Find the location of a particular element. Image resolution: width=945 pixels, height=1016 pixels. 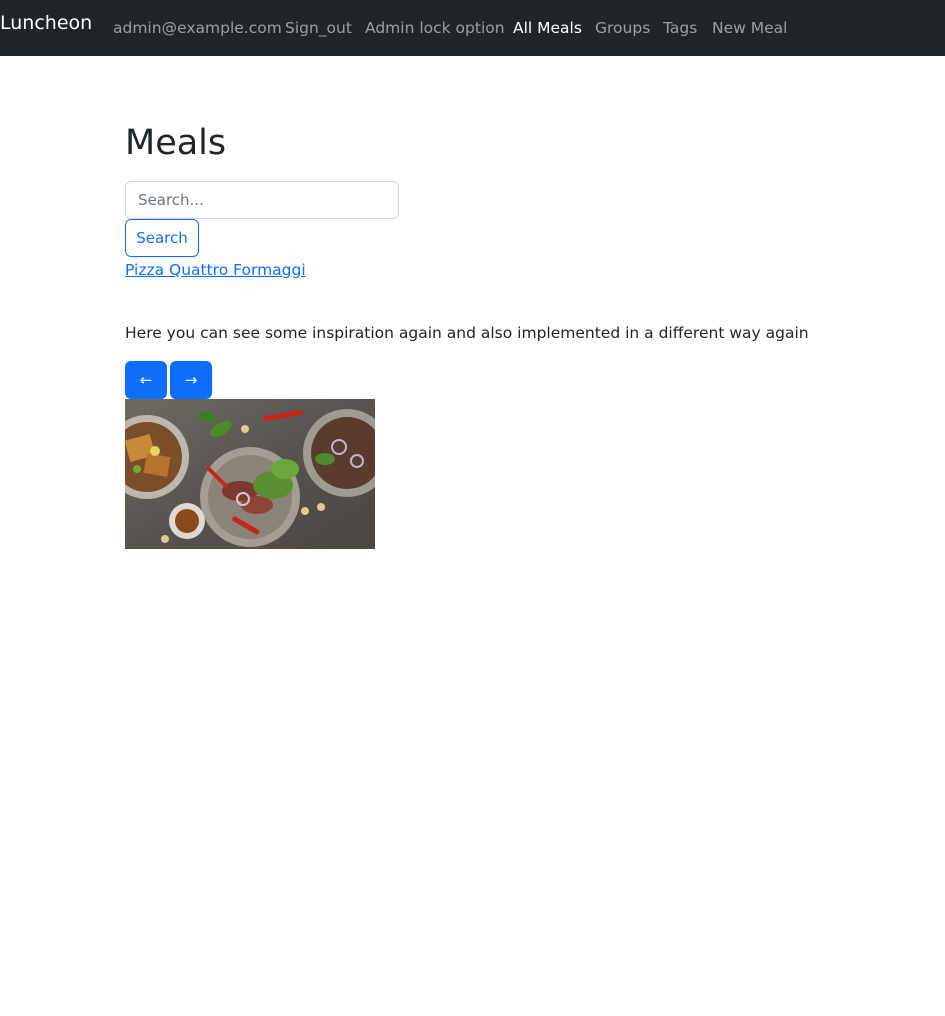

search-button: Search is located at coordinates (162, 238).